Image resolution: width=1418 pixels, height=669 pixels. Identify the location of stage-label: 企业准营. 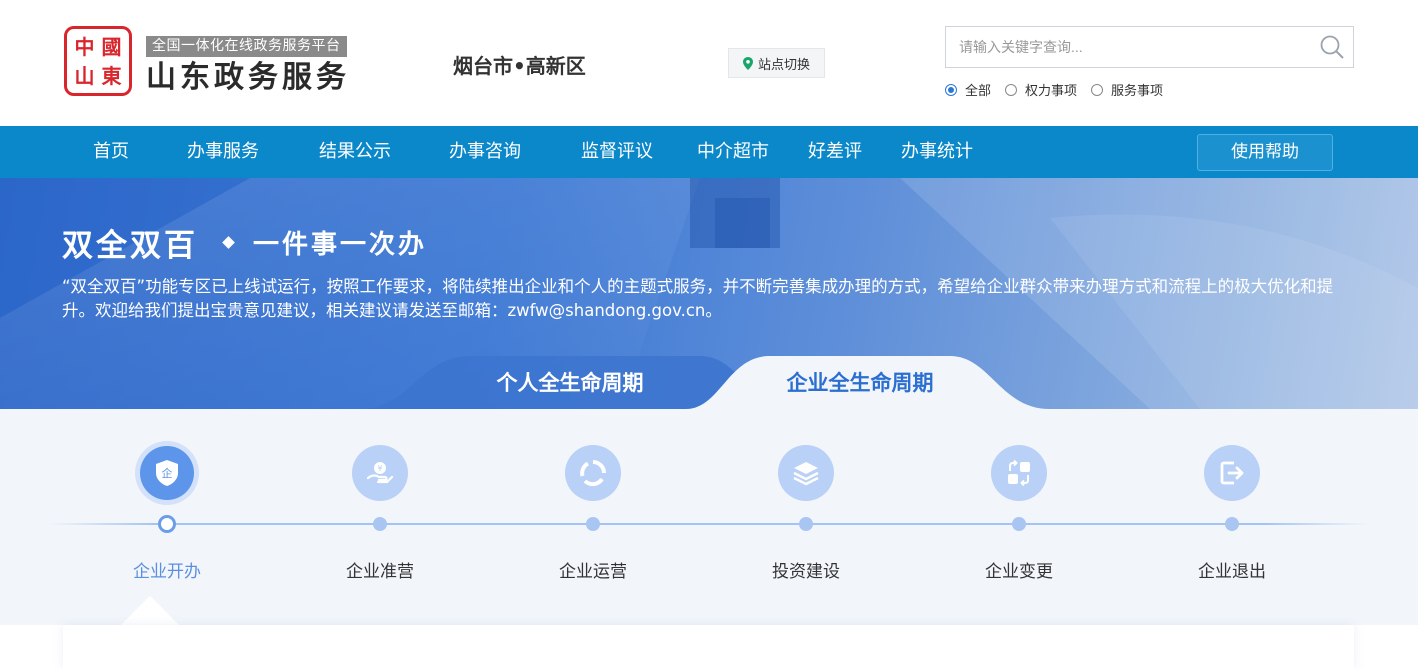
(380, 572).